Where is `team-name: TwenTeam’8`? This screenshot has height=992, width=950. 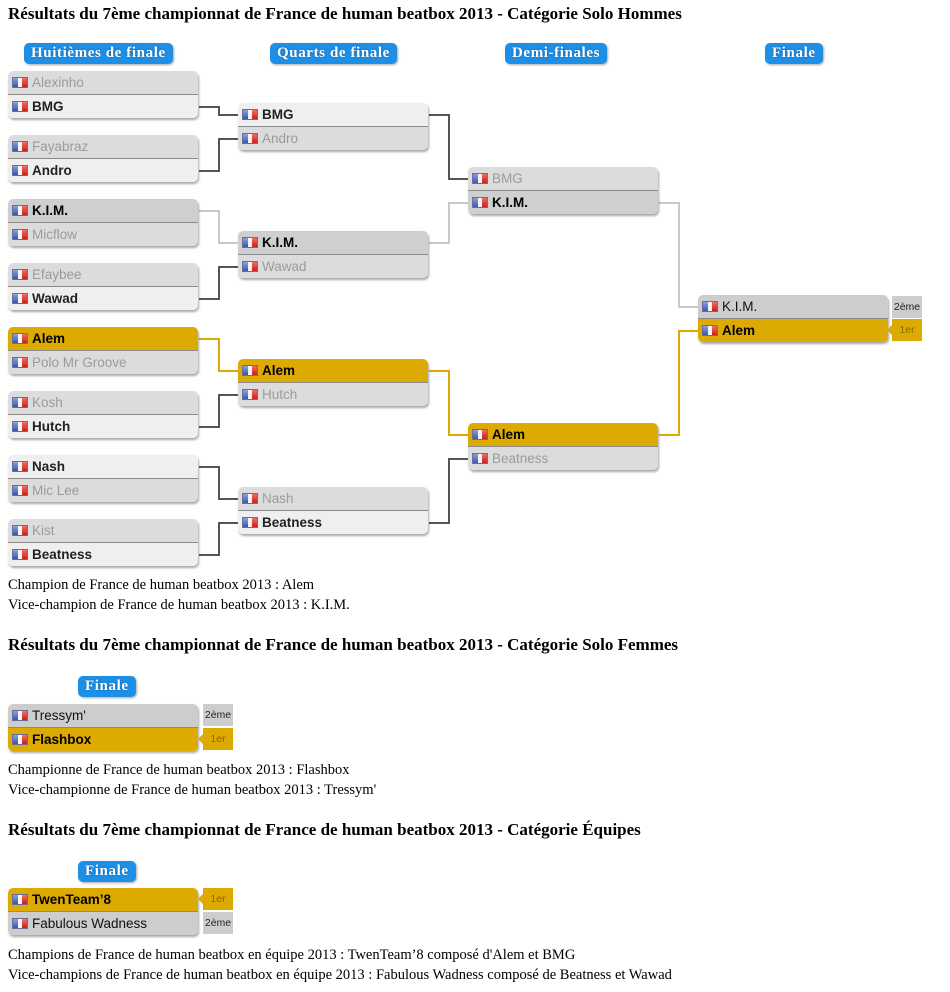
team-name: TwenTeam’8 is located at coordinates (72, 899).